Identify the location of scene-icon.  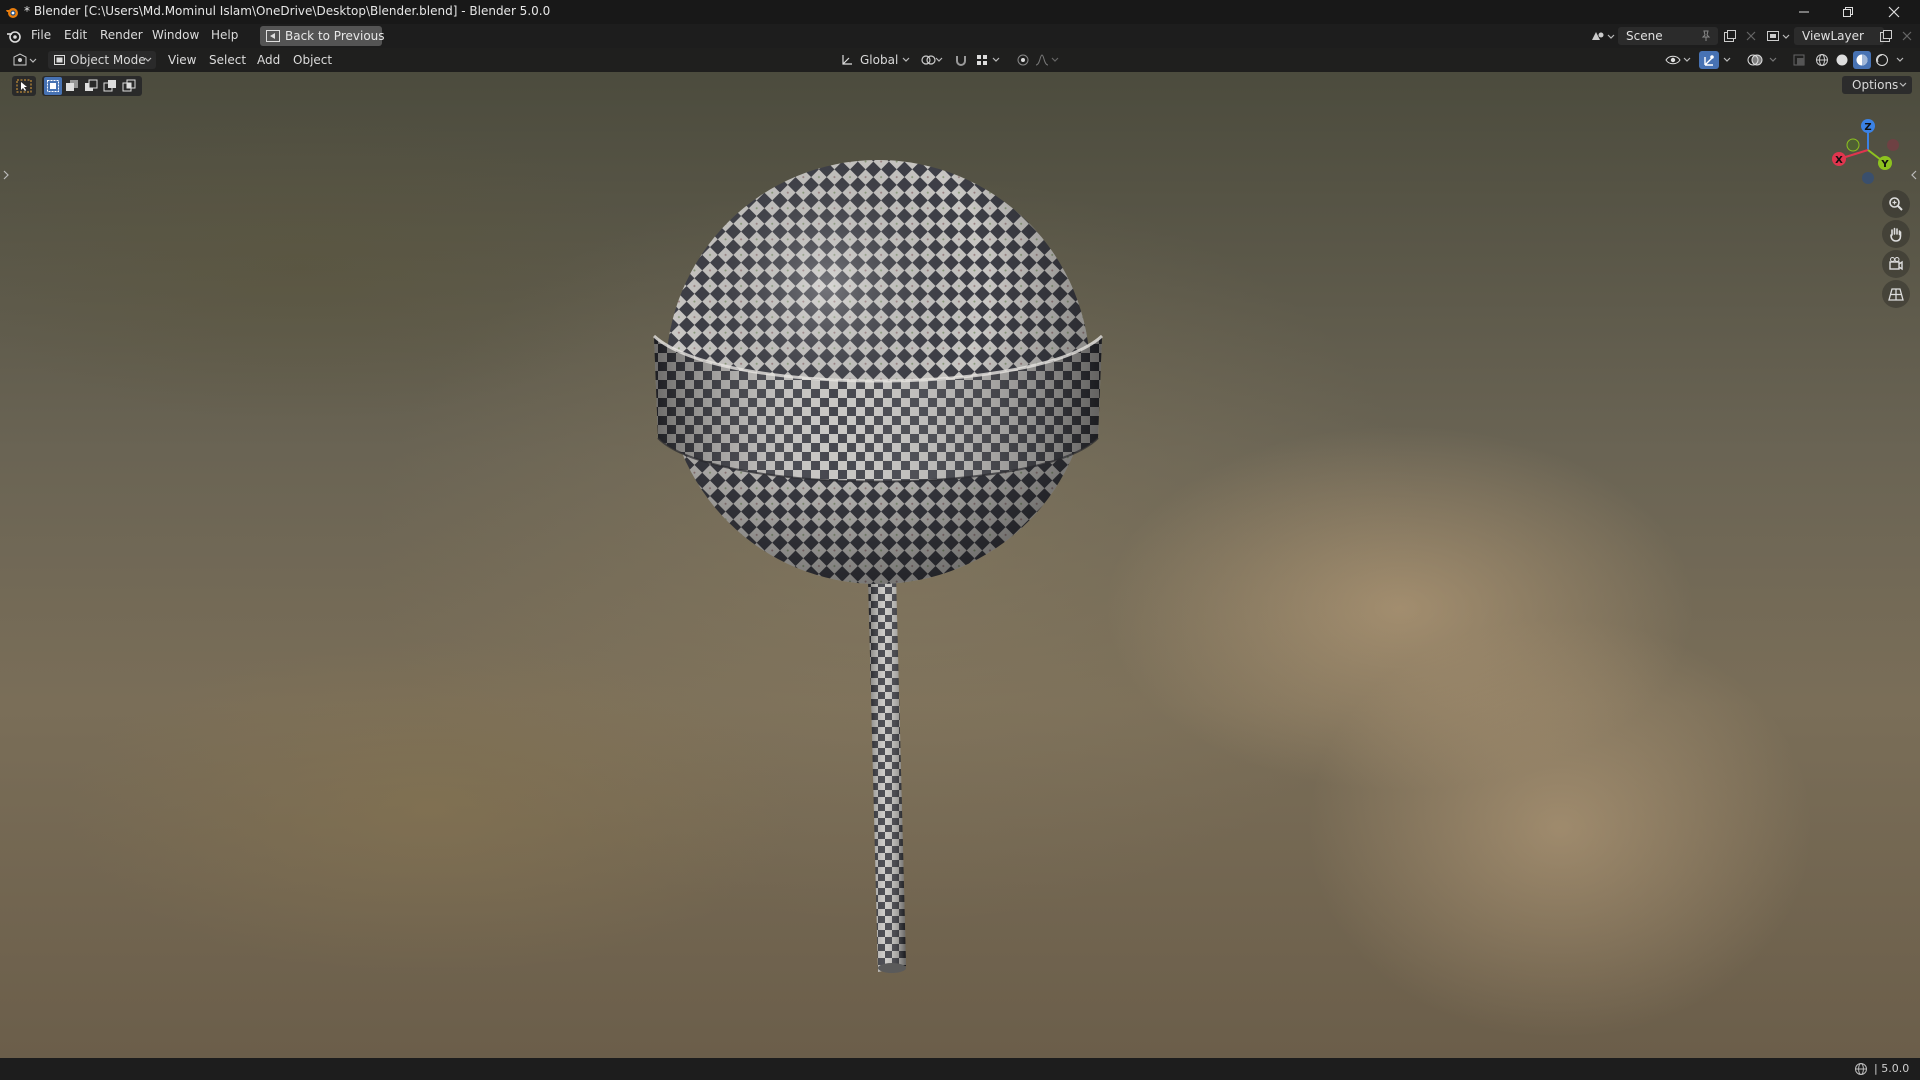
(1603, 36).